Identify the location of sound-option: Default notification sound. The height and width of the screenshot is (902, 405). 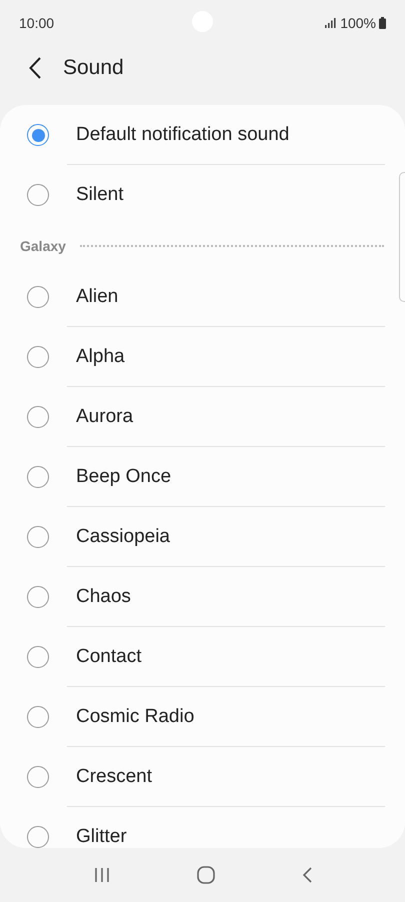
(202, 135).